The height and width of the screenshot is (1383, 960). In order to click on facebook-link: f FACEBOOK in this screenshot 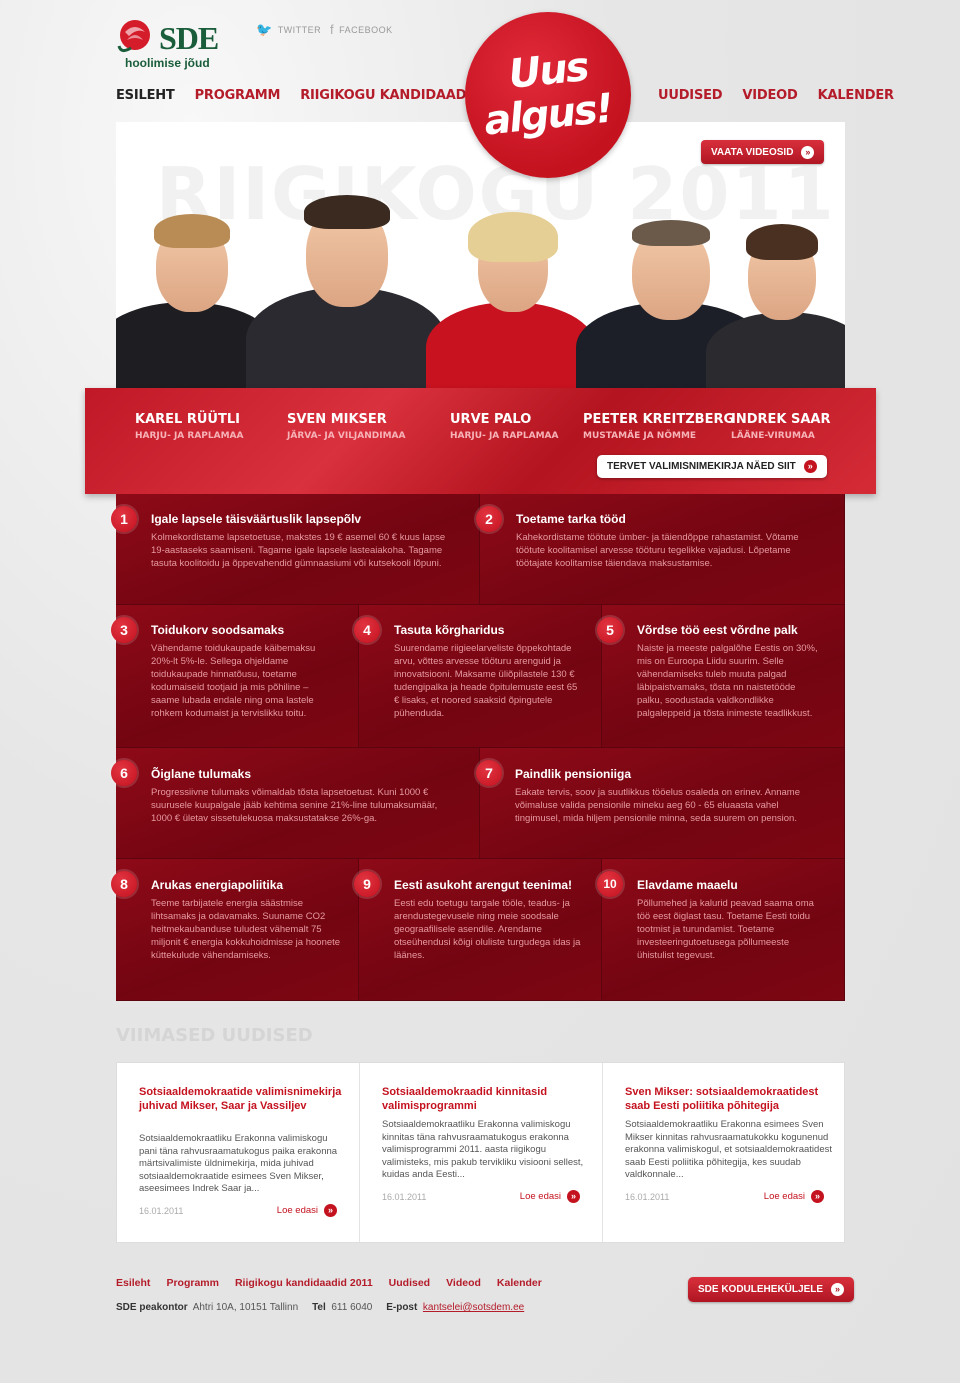, I will do `click(361, 29)`.